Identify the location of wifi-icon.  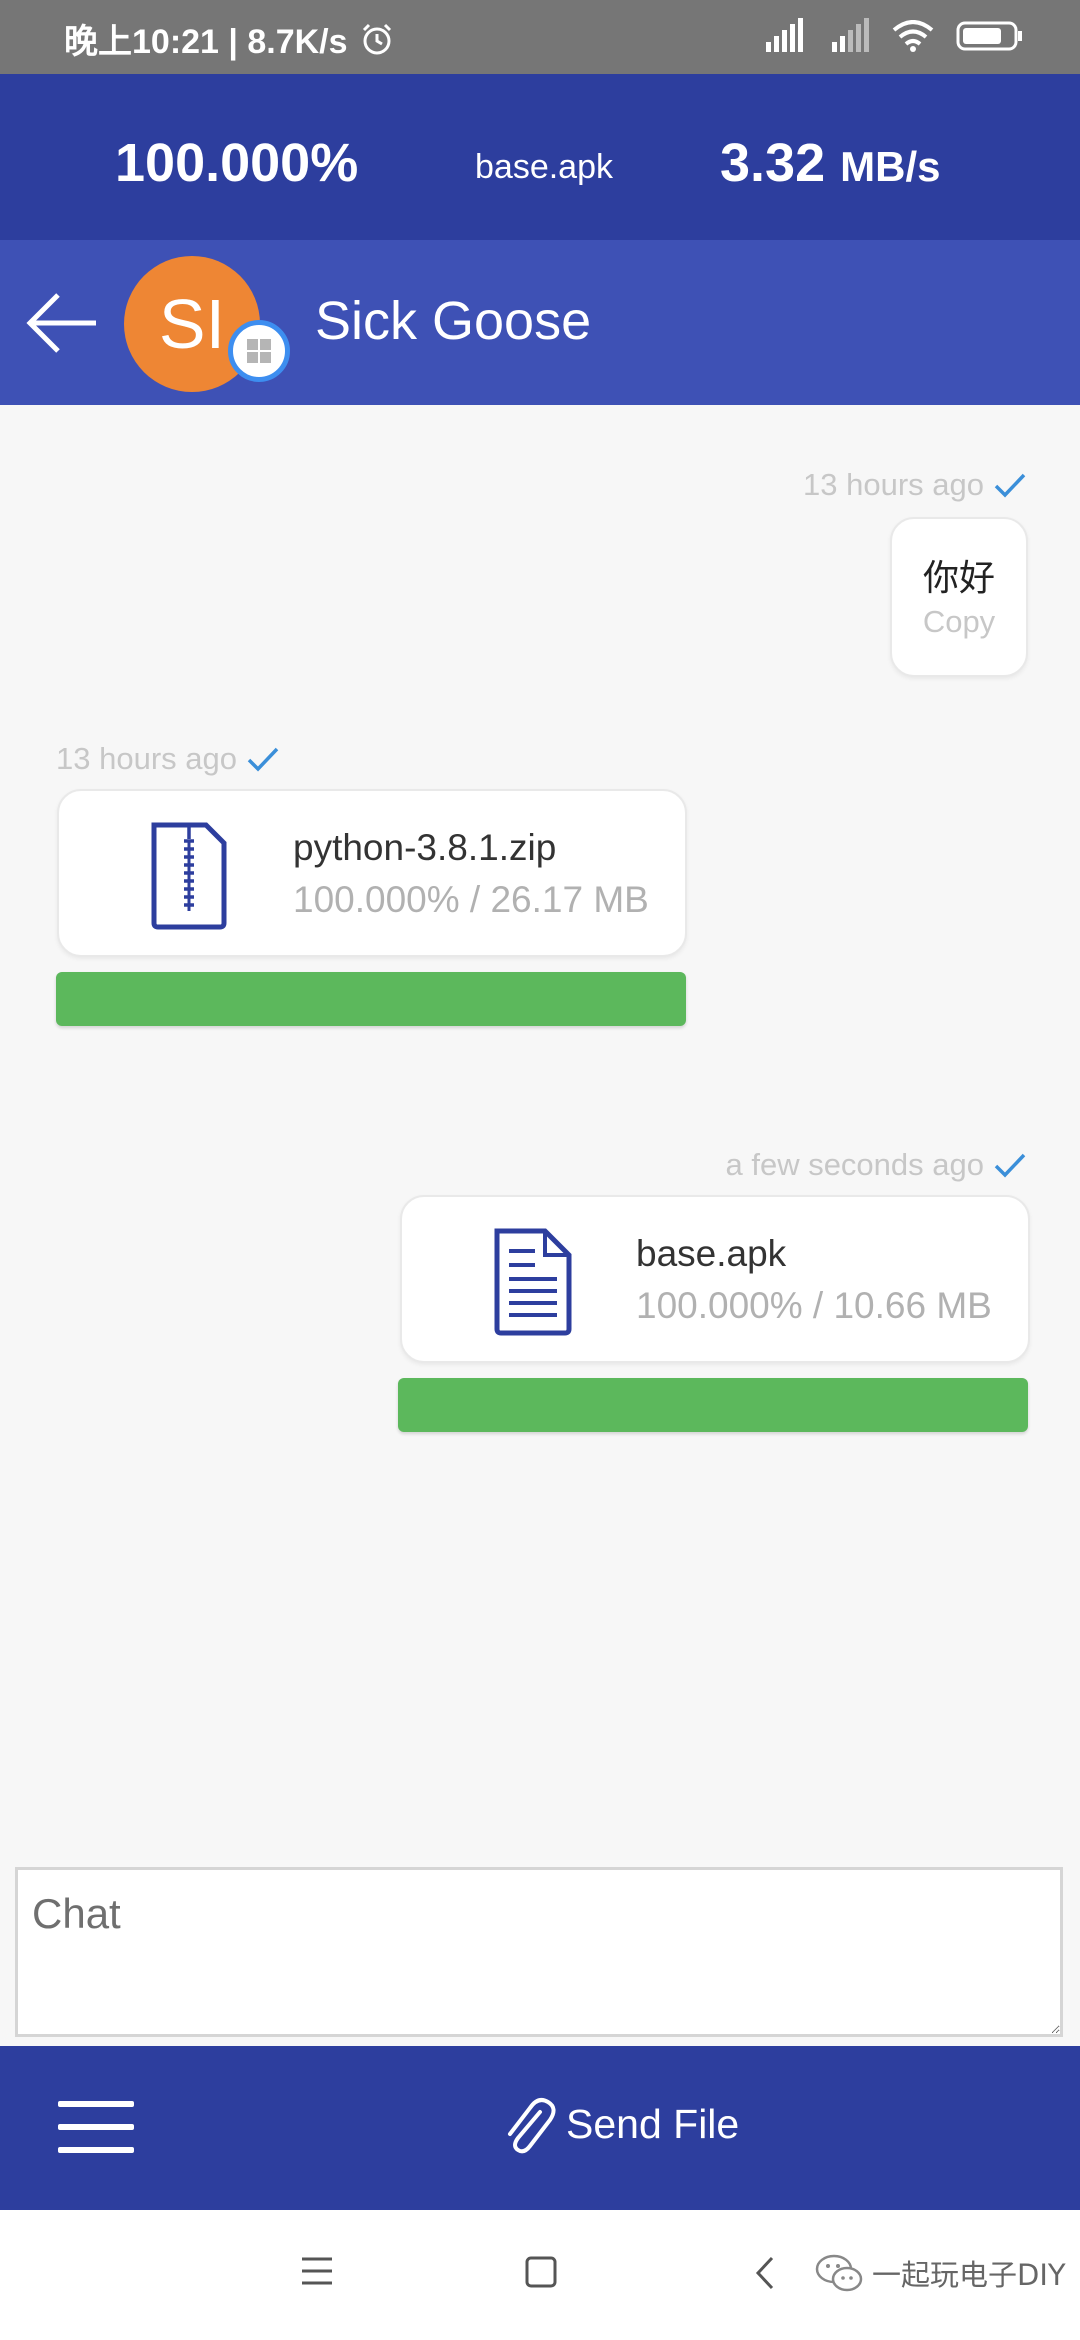
(913, 36).